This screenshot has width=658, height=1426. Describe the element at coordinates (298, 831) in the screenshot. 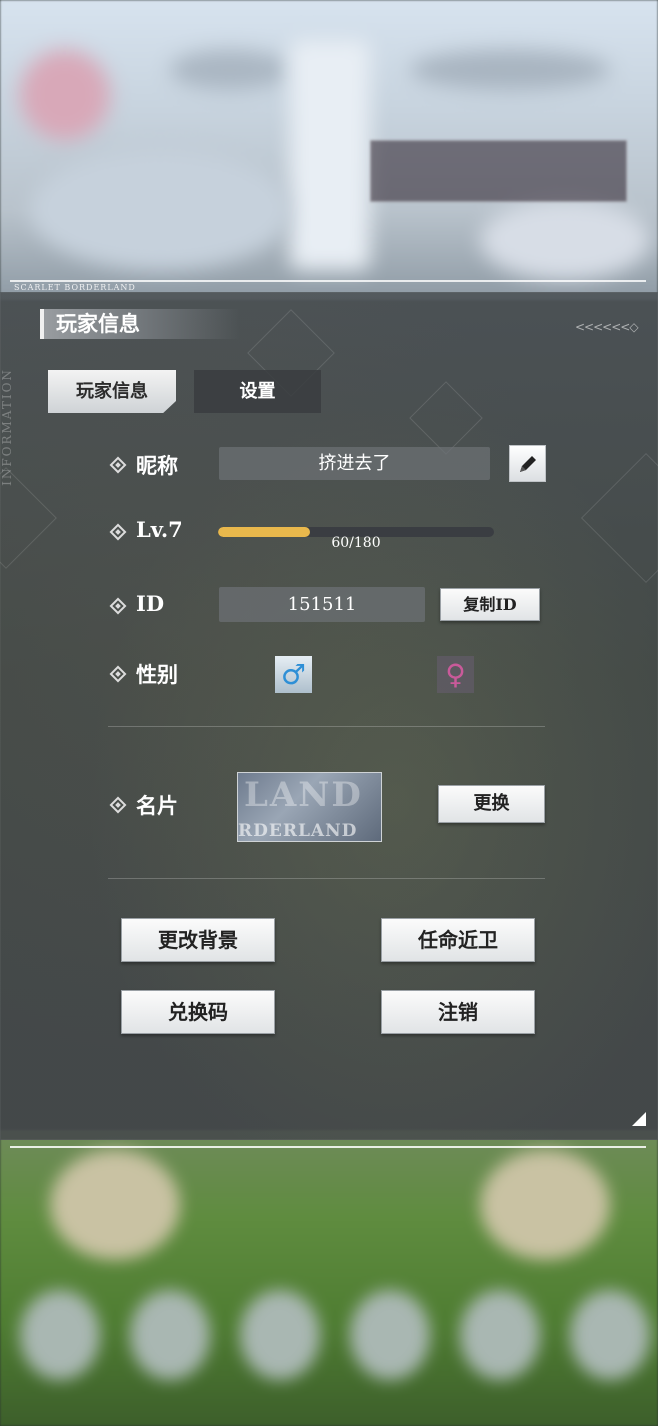

I see `card-text-bottom: RDERLAND` at that location.